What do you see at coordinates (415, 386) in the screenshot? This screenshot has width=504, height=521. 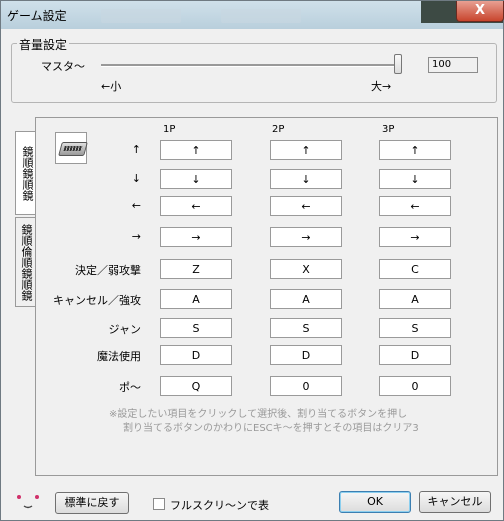 I see `key-field-3p: 0` at bounding box center [415, 386].